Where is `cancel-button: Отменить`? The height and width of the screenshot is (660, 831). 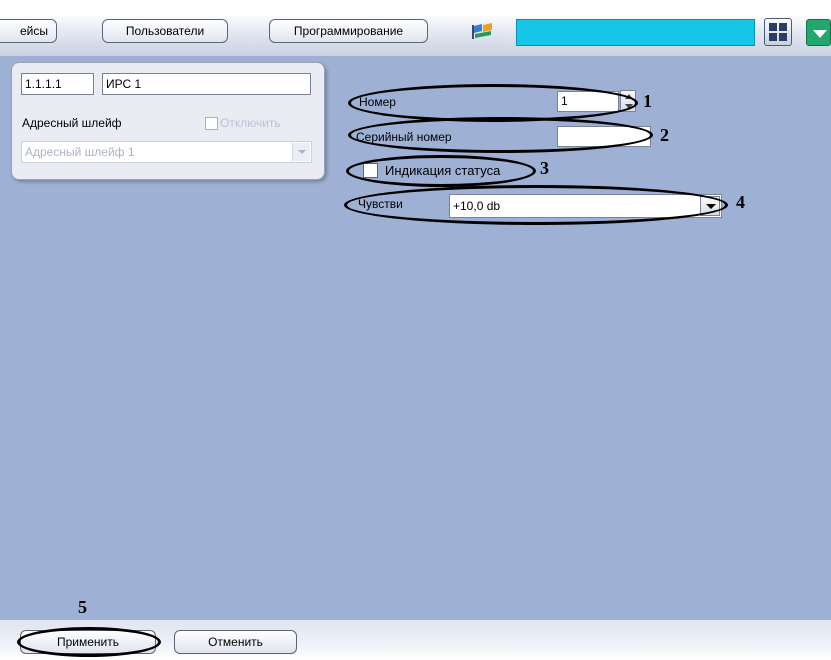
cancel-button: Отменить is located at coordinates (235, 642).